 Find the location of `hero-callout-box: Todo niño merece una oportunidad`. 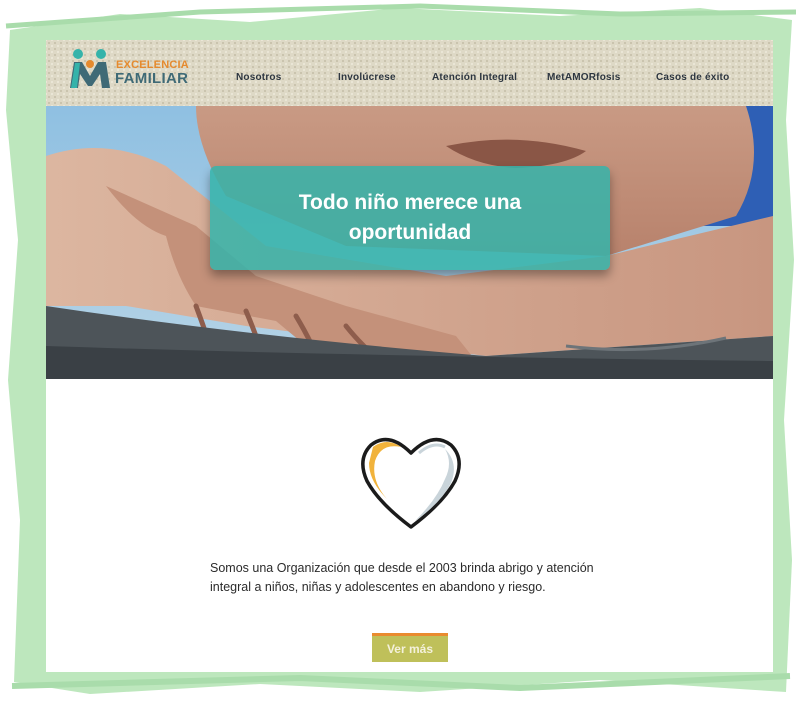

hero-callout-box: Todo niño merece una oportunidad is located at coordinates (410, 218).